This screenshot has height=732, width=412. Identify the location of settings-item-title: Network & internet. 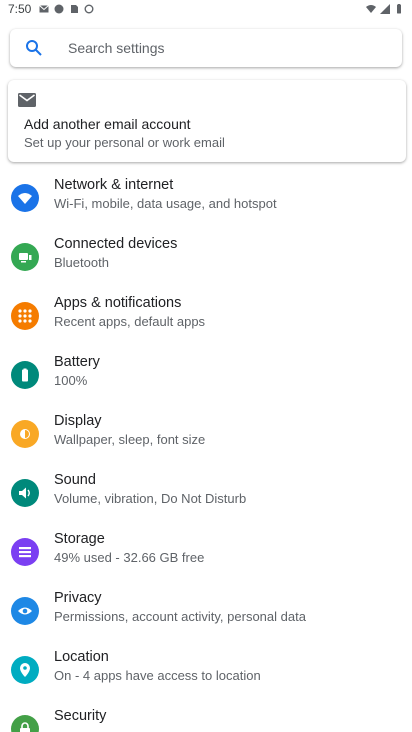
(114, 185).